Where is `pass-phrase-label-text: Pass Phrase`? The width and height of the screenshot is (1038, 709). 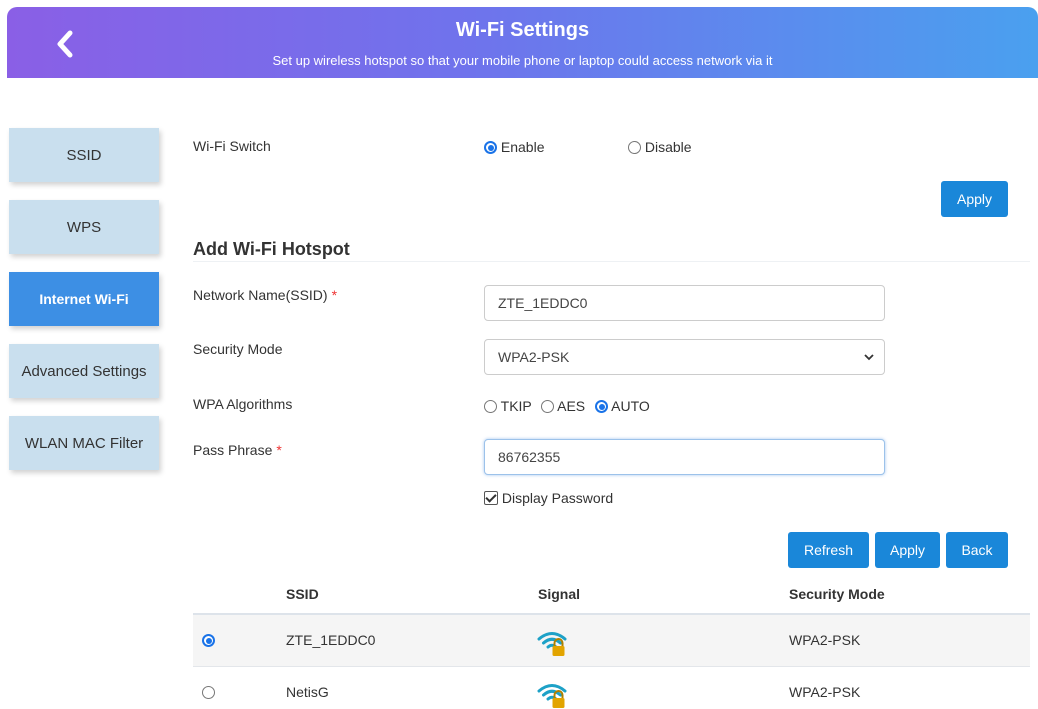 pass-phrase-label-text: Pass Phrase is located at coordinates (233, 450).